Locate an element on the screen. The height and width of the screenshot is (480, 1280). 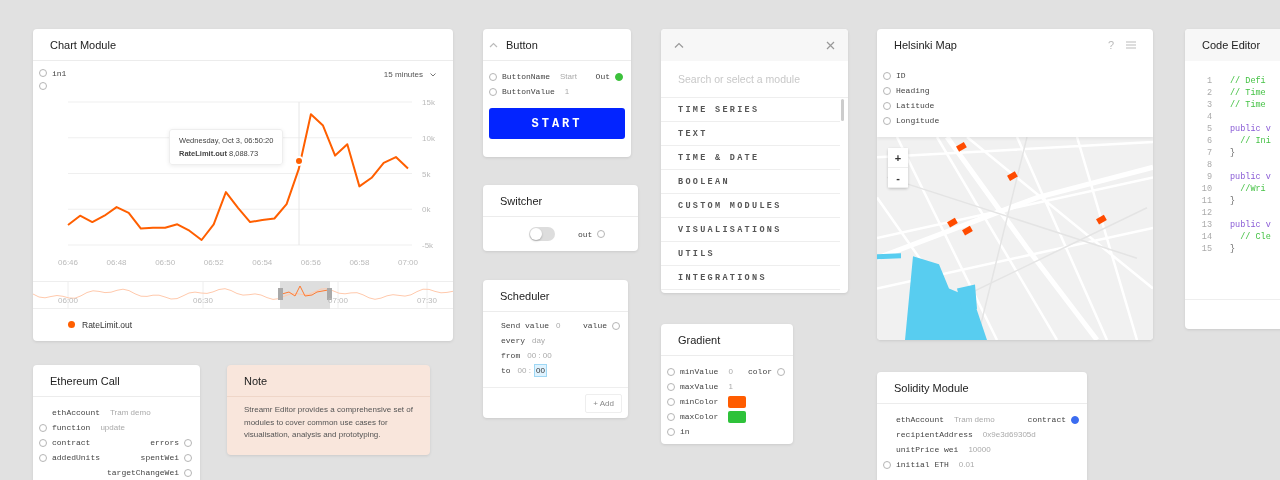
menu-icon is located at coordinates (1131, 45).